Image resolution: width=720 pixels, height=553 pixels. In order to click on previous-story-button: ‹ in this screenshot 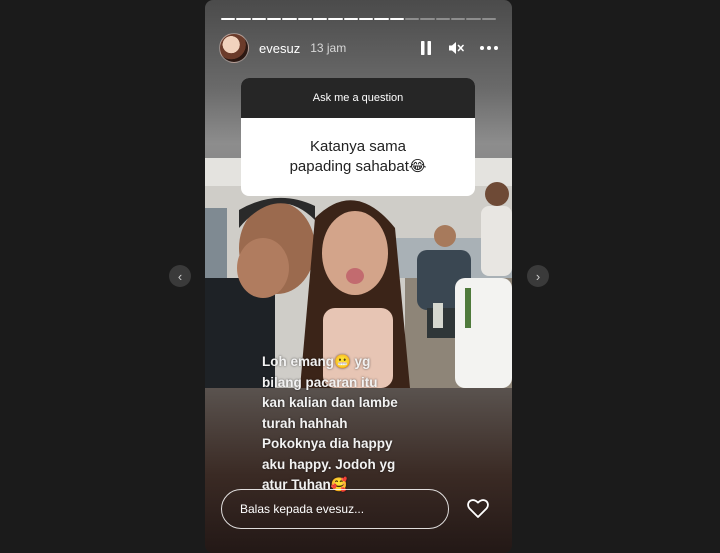, I will do `click(180, 276)`.